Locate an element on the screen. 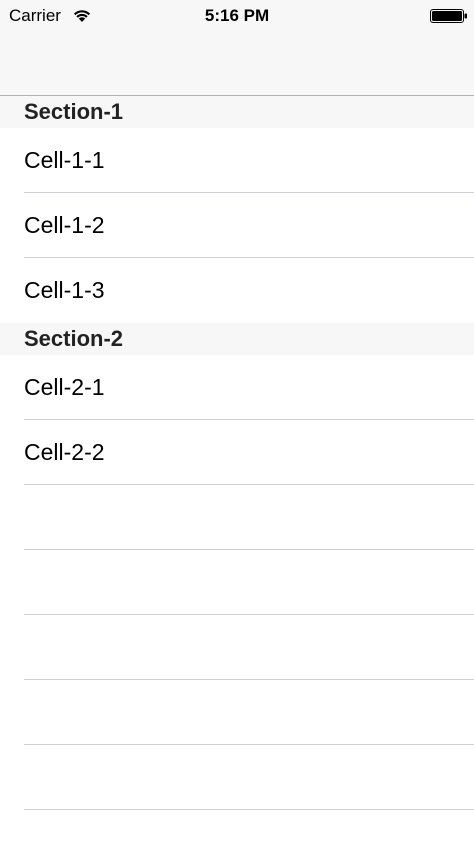 This screenshot has width=474, height=841. section-header: Section-1 is located at coordinates (237, 112).